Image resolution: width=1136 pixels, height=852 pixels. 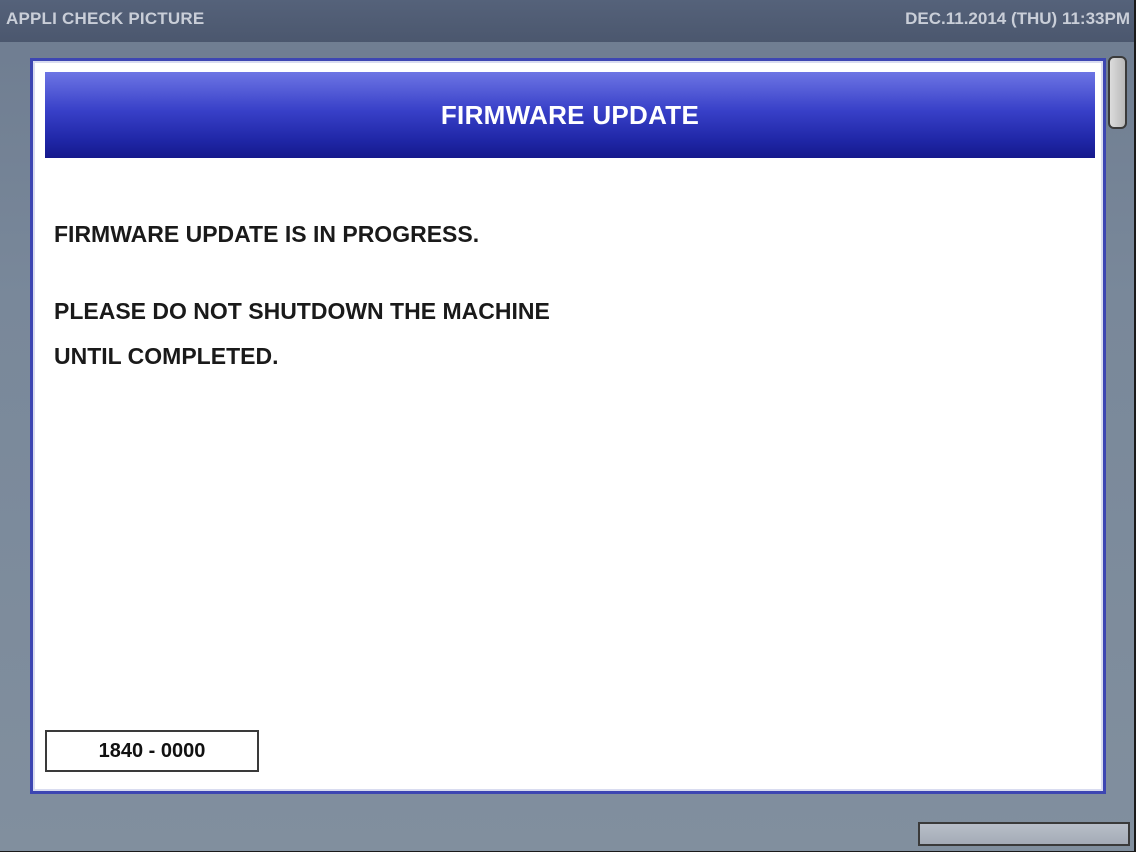 What do you see at coordinates (1017, 18) in the screenshot?
I see `datetime-display: DEC.11.2014 (THU) 11:33PM` at bounding box center [1017, 18].